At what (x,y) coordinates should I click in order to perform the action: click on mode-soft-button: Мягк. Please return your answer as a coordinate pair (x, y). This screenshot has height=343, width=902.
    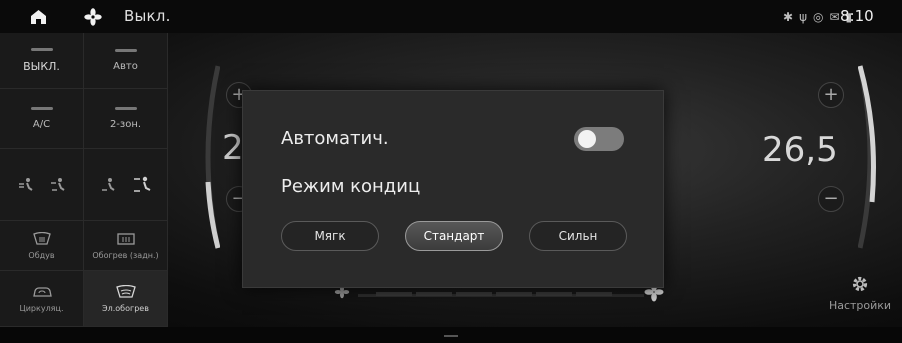
    Looking at the image, I should click on (330, 236).